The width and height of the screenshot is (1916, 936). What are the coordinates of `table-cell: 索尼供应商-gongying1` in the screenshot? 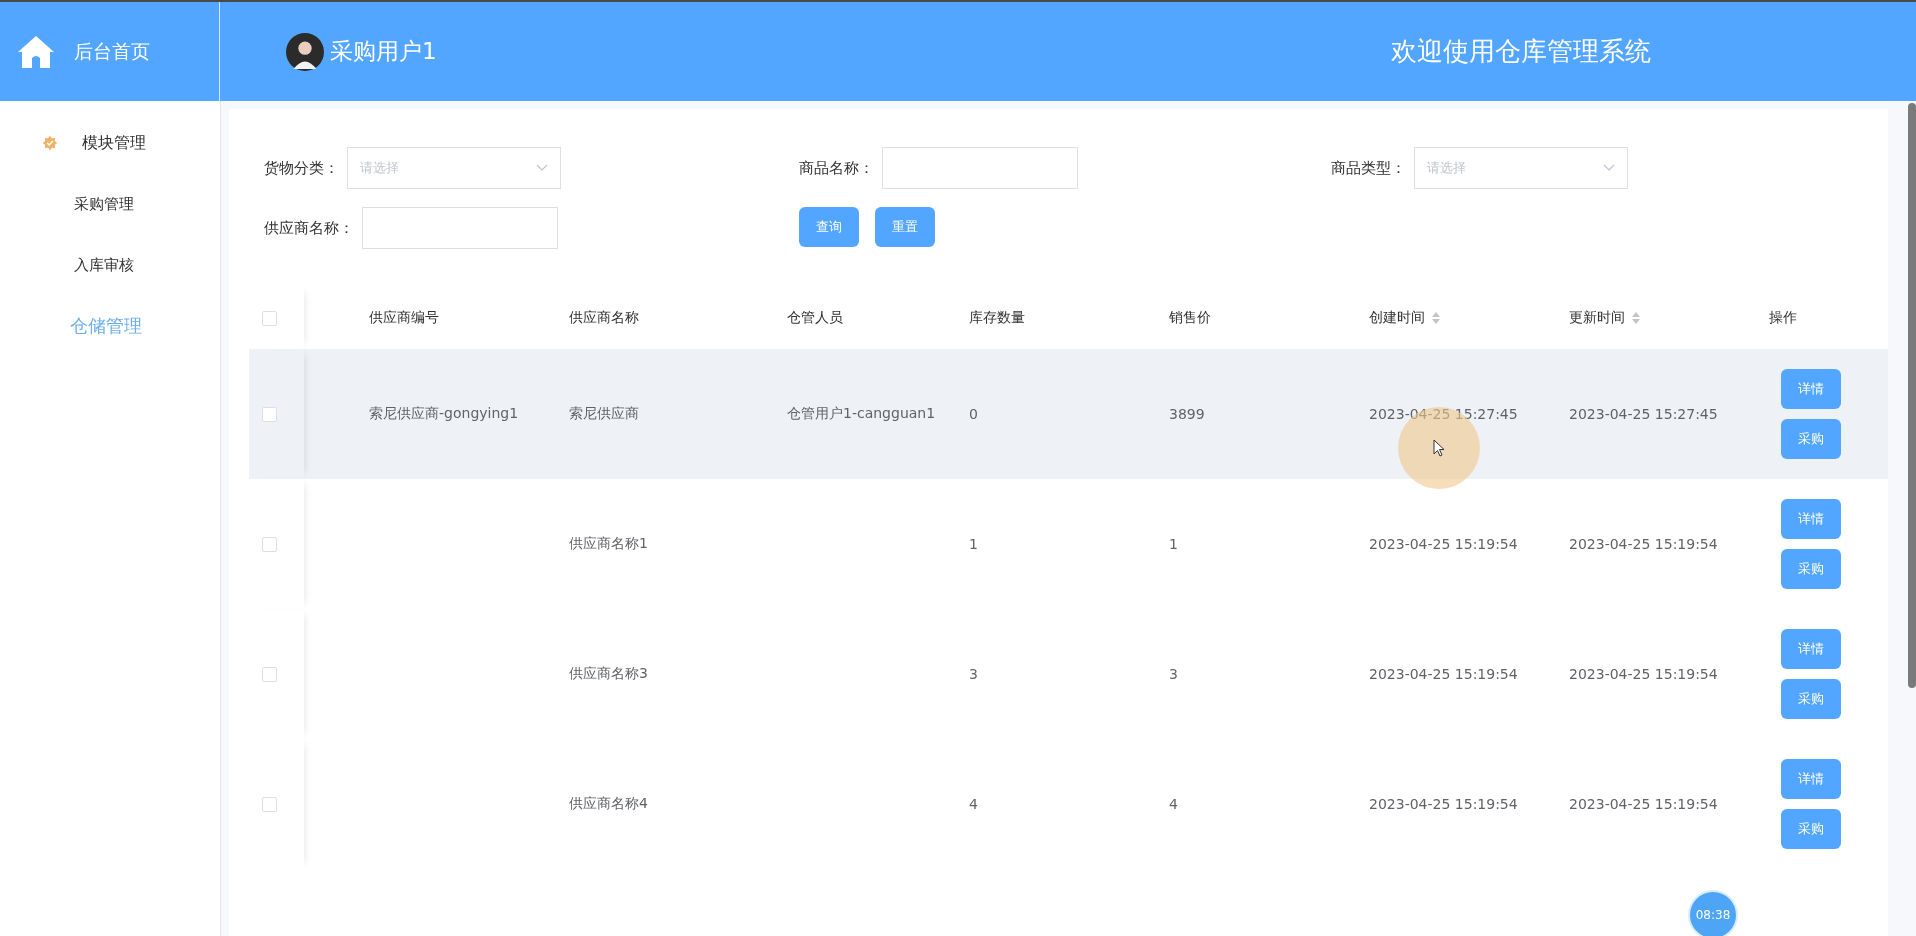 It's located at (444, 414).